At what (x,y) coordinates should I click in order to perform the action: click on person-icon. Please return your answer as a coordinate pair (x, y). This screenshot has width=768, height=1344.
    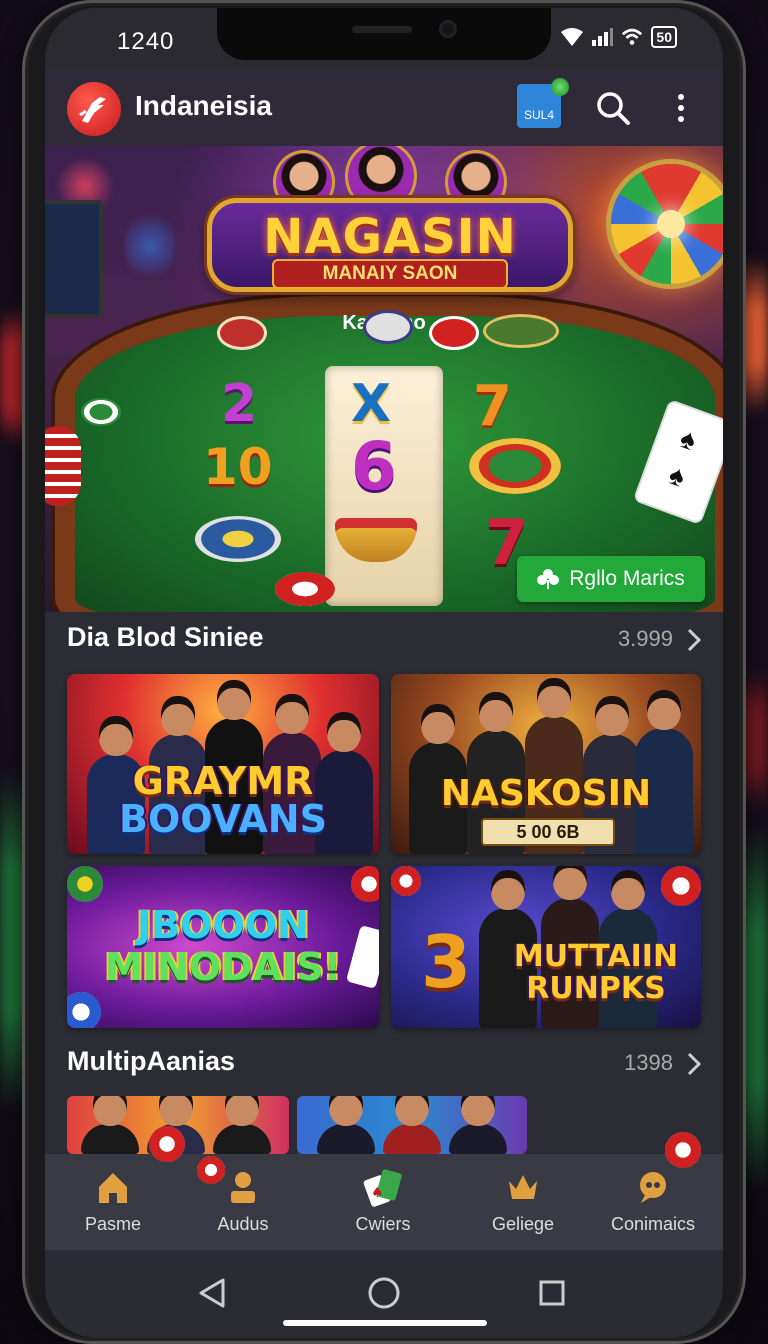
    Looking at the image, I should click on (243, 1187).